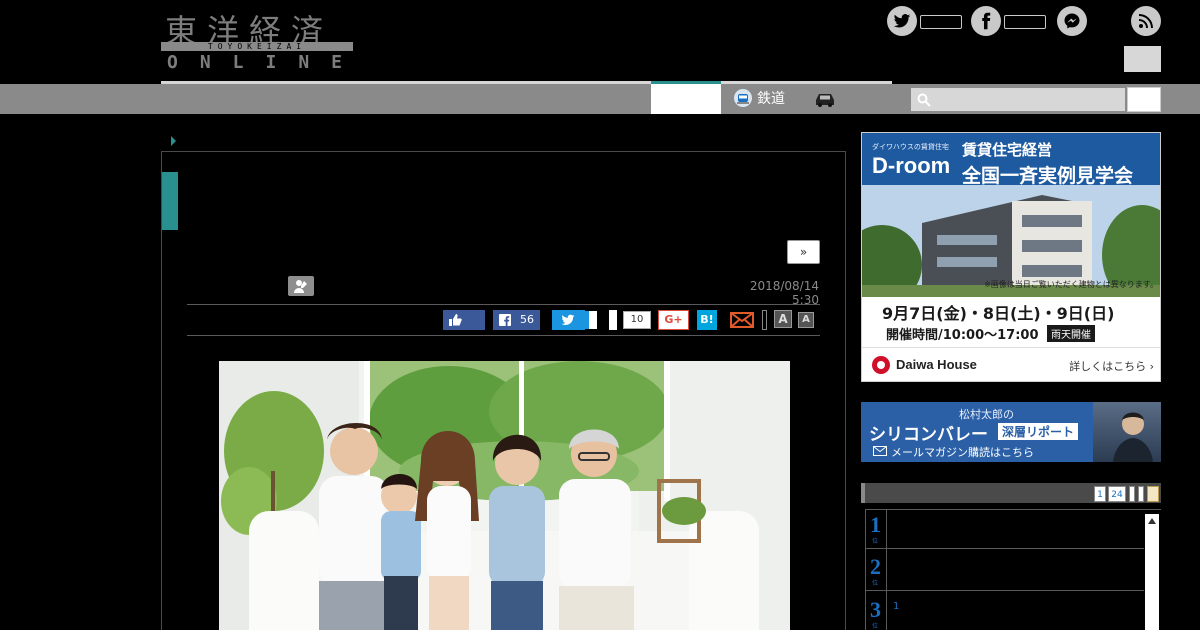 The image size is (1200, 630). I want to click on rank-3-title: 1, so click(896, 606).